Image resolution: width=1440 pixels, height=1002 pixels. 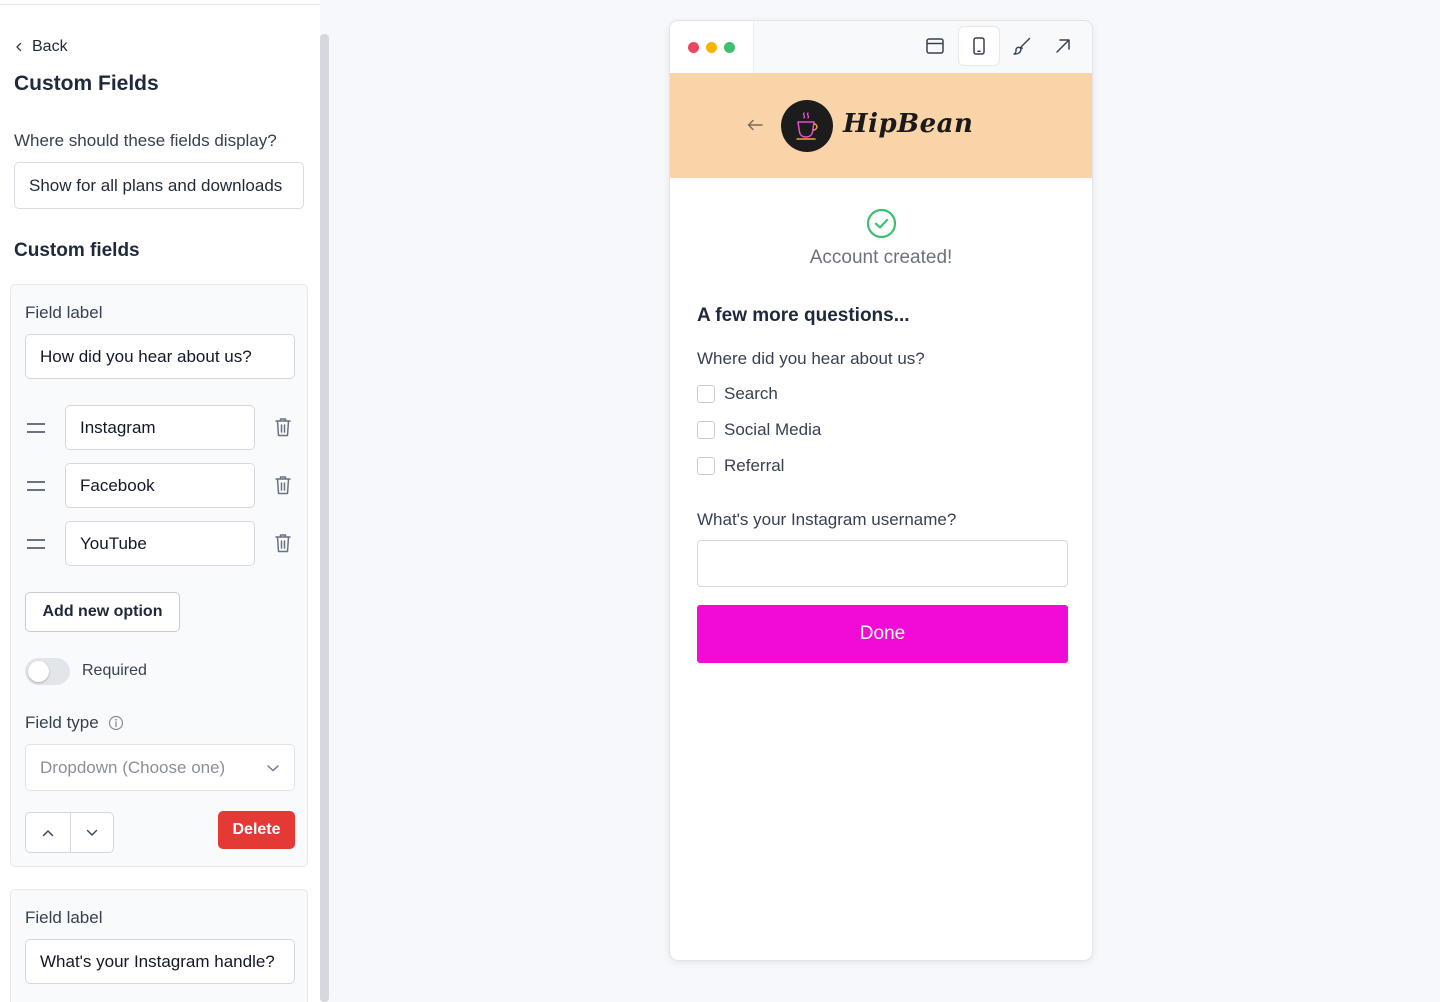 I want to click on window-toolbar, so click(x=881, y=47).